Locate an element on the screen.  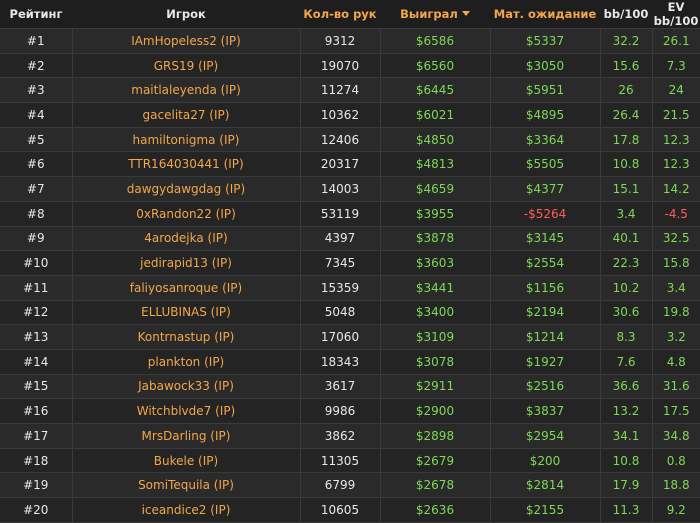
column-header-ev: Мат. ожидание is located at coordinates (545, 14).